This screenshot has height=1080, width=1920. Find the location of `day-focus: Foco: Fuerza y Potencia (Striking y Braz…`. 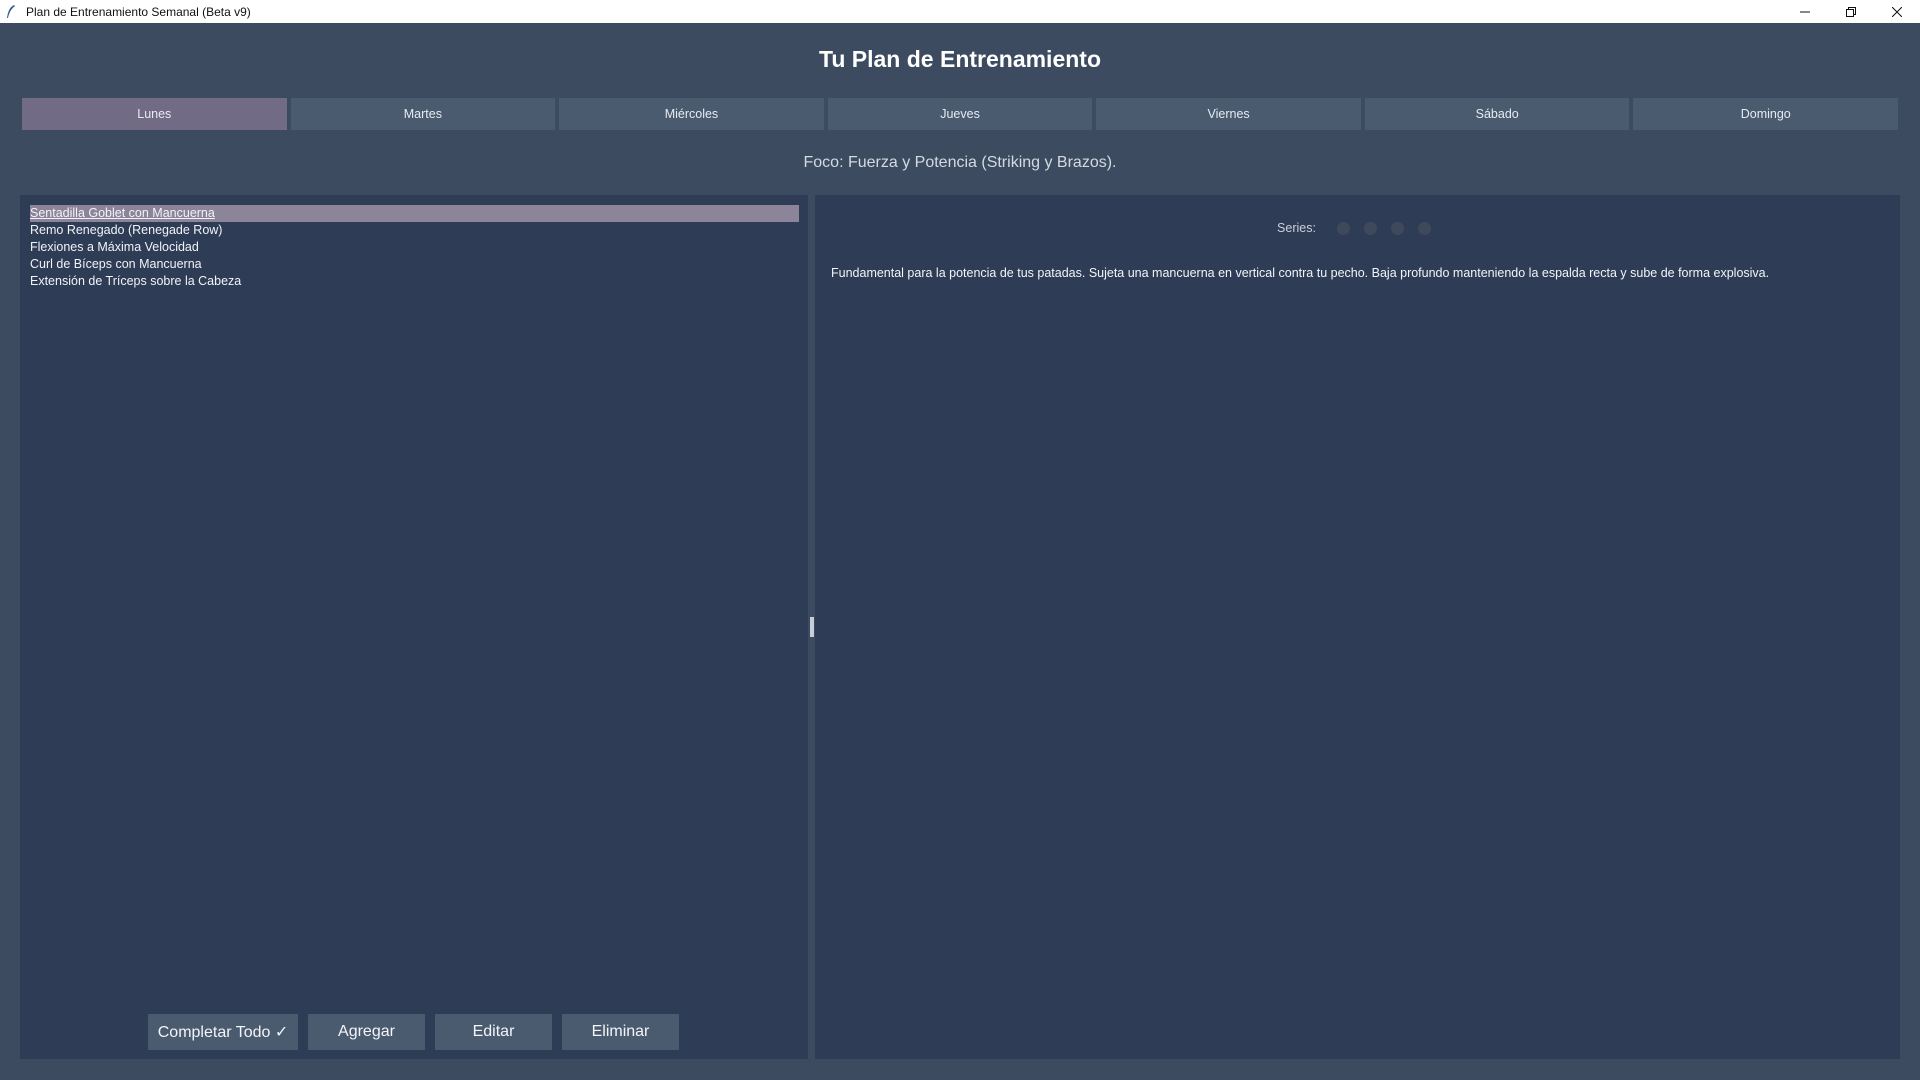

day-focus: Foco: Fuerza y Potencia (Striking y Braz… is located at coordinates (960, 162).